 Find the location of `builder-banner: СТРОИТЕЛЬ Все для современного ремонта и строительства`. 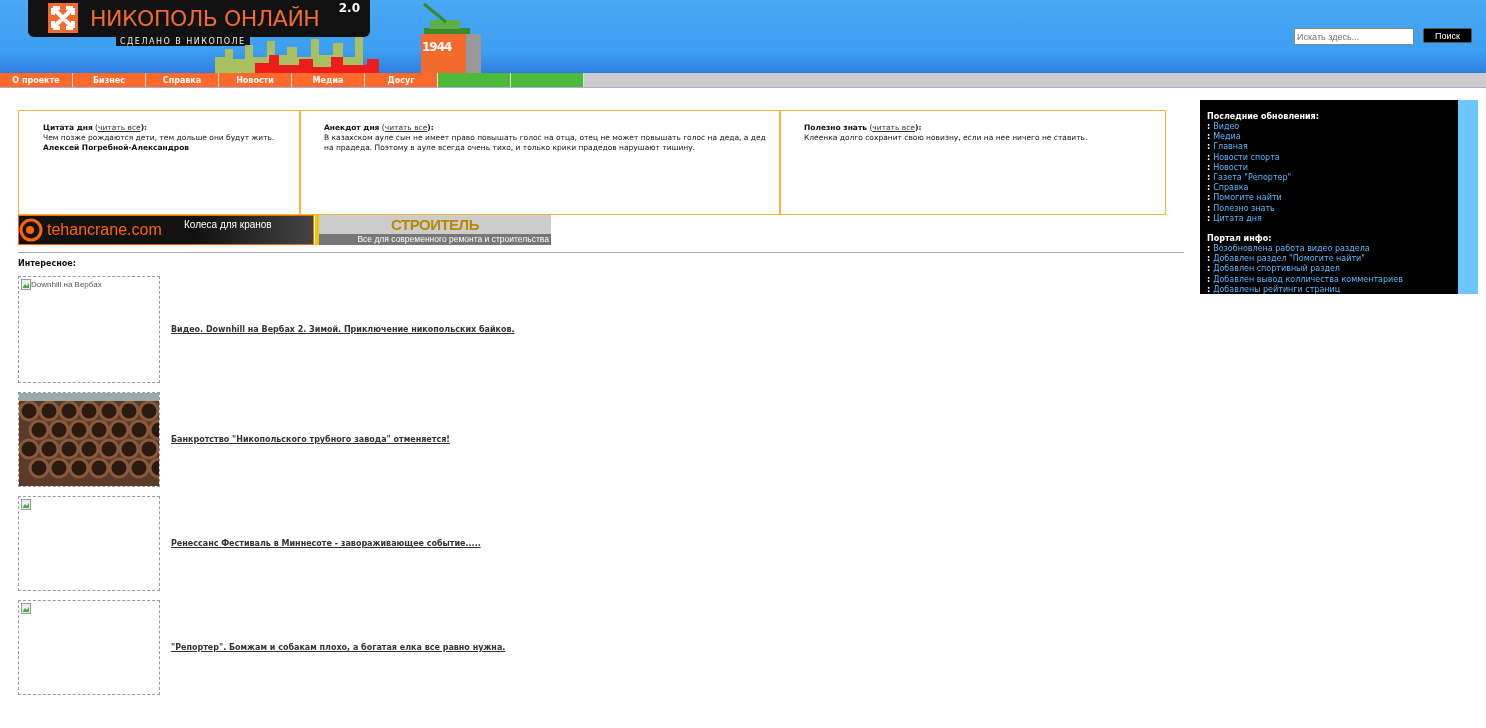

builder-banner: СТРОИТЕЛЬ Все для современного ремонта и строительства is located at coordinates (433, 230).